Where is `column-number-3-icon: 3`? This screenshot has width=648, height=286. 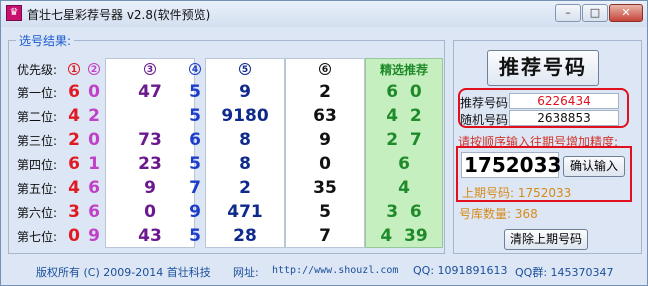
column-number-3-icon: 3 is located at coordinates (150, 69).